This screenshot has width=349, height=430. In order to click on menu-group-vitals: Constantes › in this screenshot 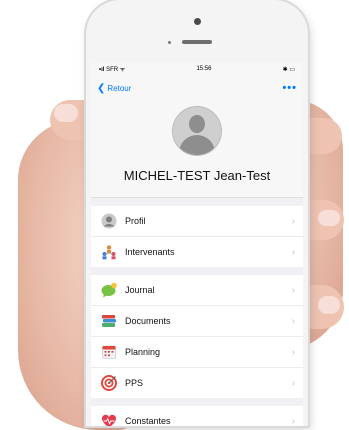, I will do `click(197, 416)`.